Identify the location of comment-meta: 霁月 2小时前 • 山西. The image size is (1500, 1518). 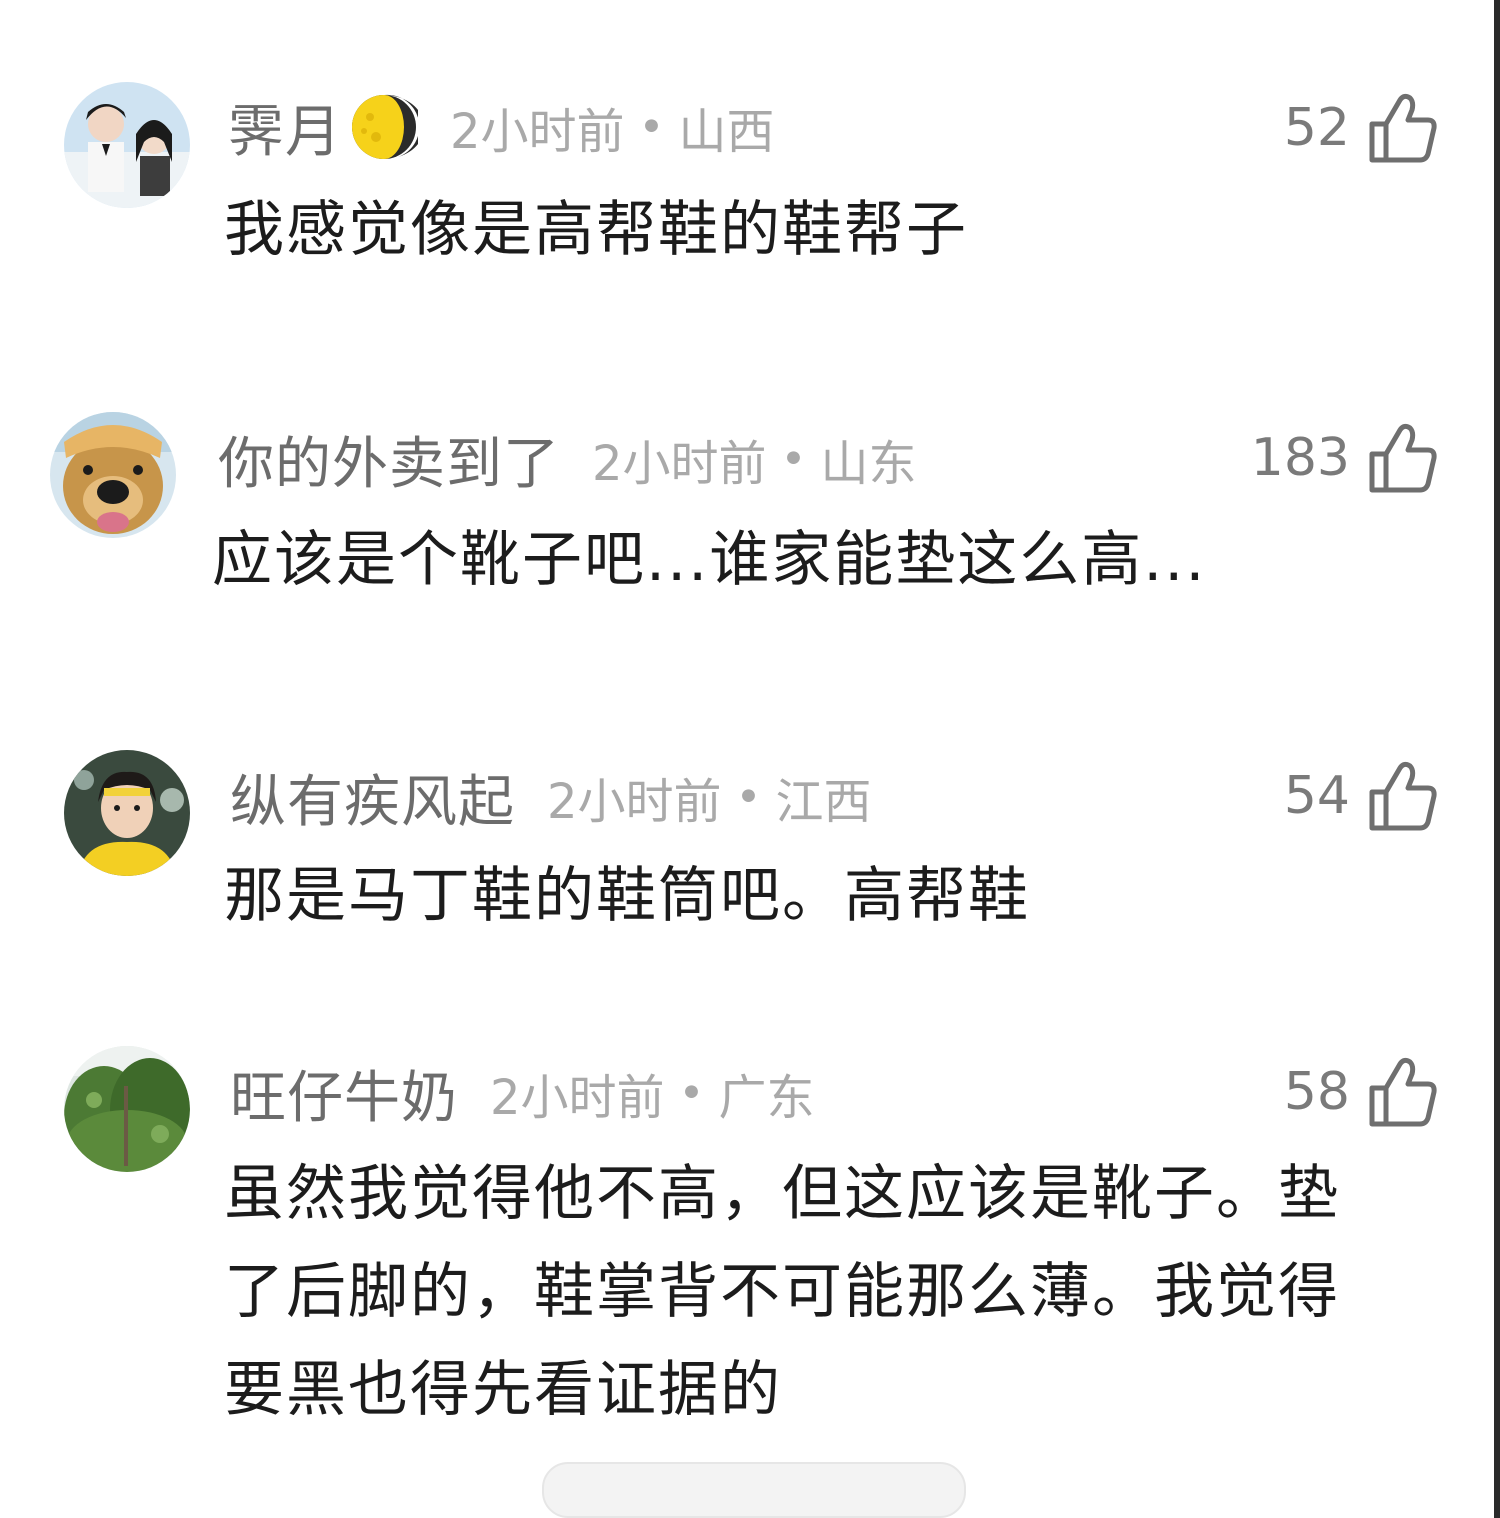
(501, 128).